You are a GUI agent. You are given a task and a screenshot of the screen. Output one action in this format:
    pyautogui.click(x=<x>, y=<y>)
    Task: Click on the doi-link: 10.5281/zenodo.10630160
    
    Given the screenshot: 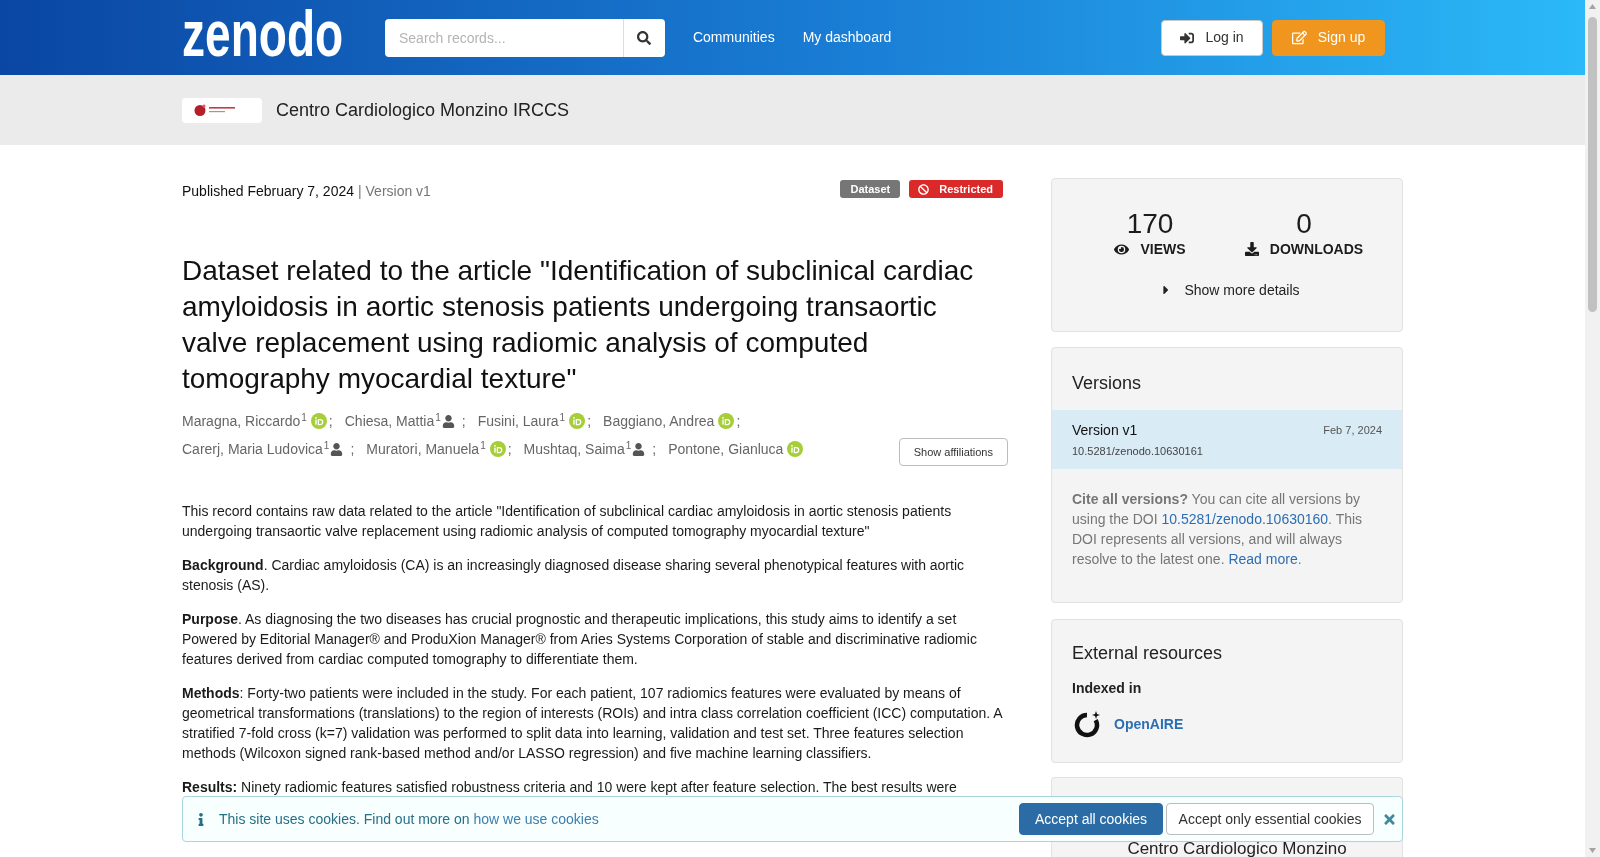 What is the action you would take?
    pyautogui.click(x=1245, y=519)
    